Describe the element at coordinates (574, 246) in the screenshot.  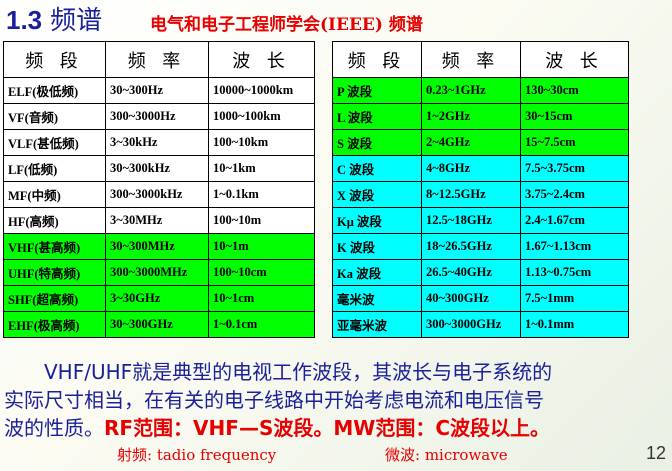
I see `wavelength-cell: 1.67~1.13cm` at that location.